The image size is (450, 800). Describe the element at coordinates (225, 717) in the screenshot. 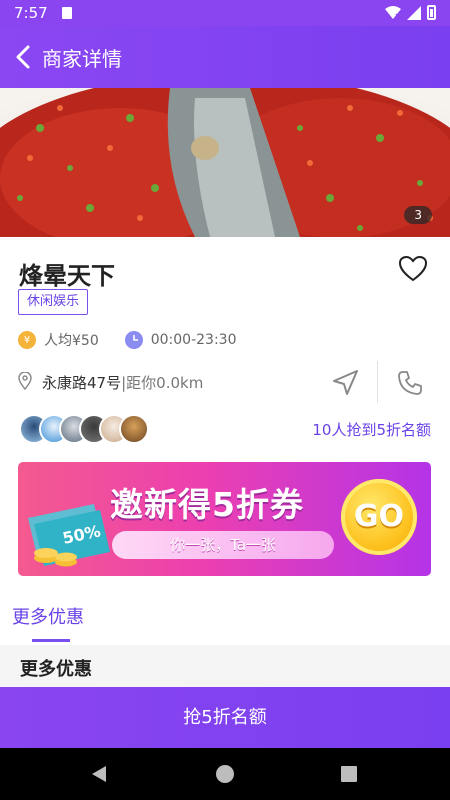

I see `grab-discount-button: 抢5折名额` at that location.